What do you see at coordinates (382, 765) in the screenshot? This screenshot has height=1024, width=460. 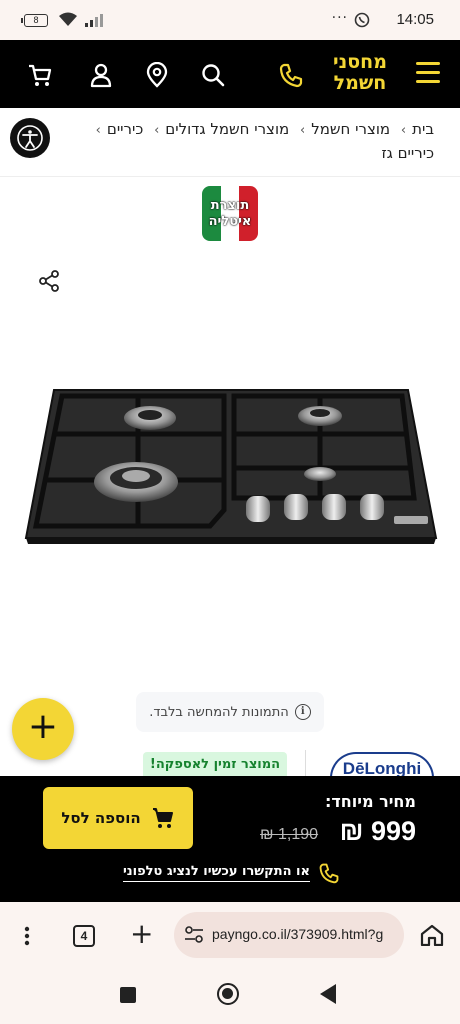 I see `brand-logo: DēLonghi` at bounding box center [382, 765].